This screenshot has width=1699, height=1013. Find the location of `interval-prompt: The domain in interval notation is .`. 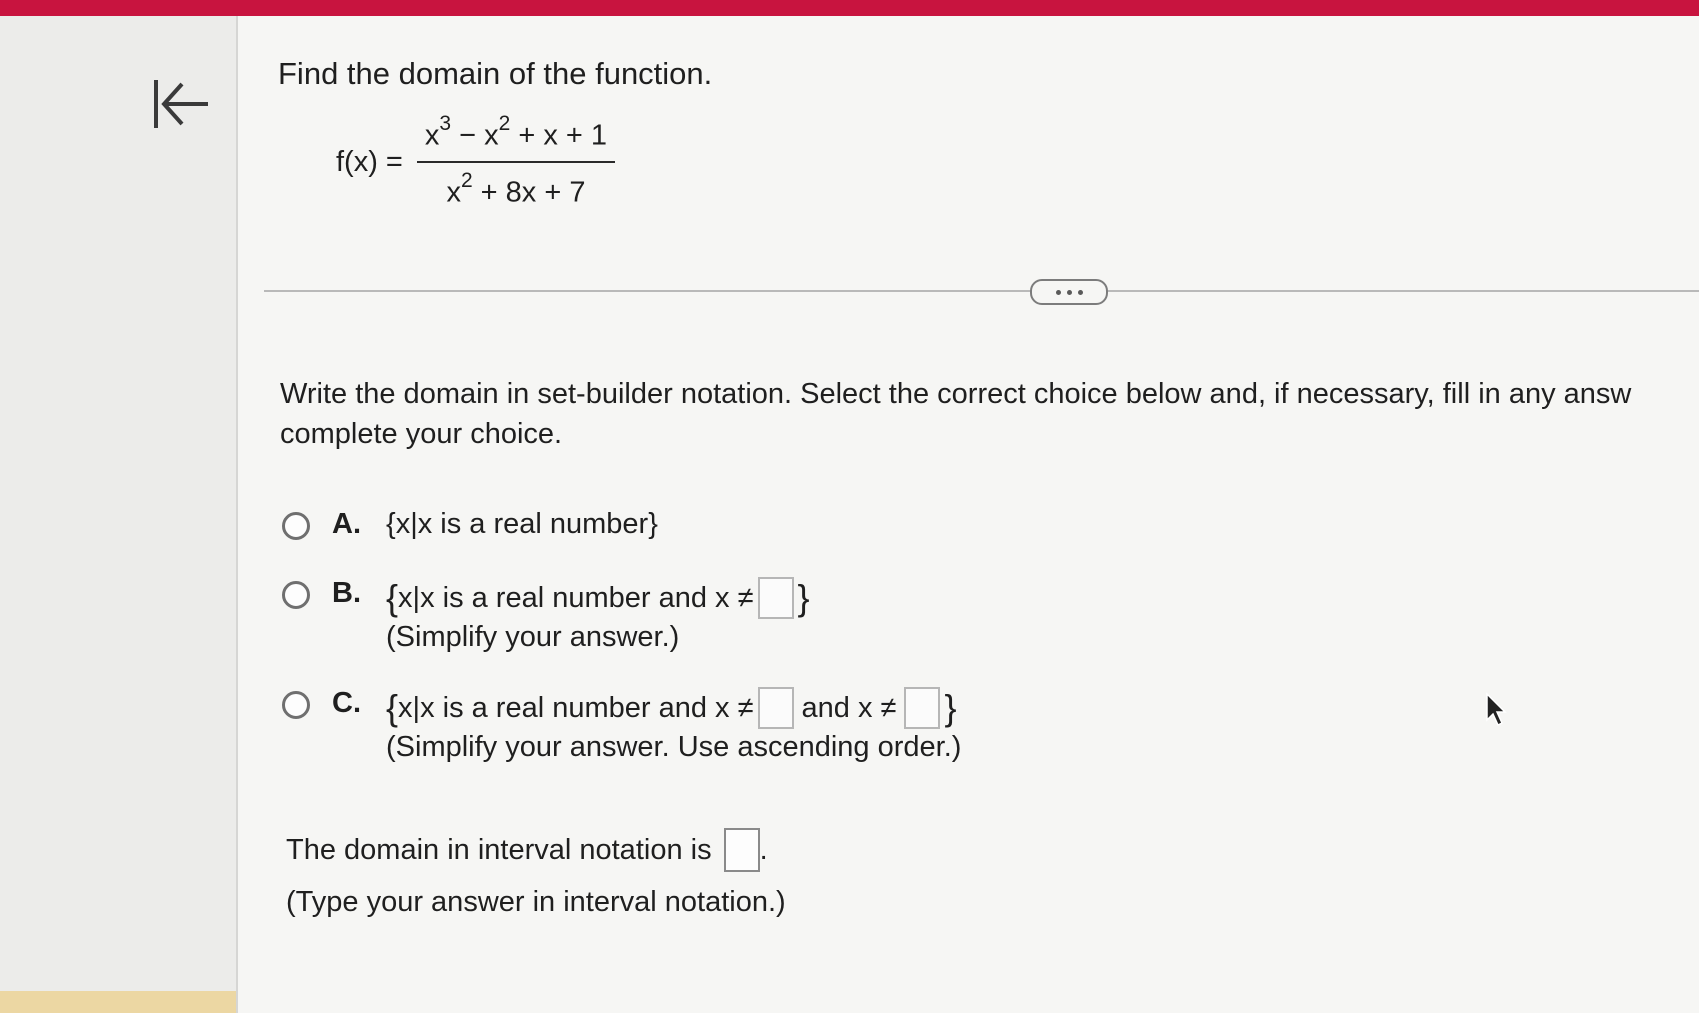

interval-prompt: The domain in interval notation is . is located at coordinates (527, 850).